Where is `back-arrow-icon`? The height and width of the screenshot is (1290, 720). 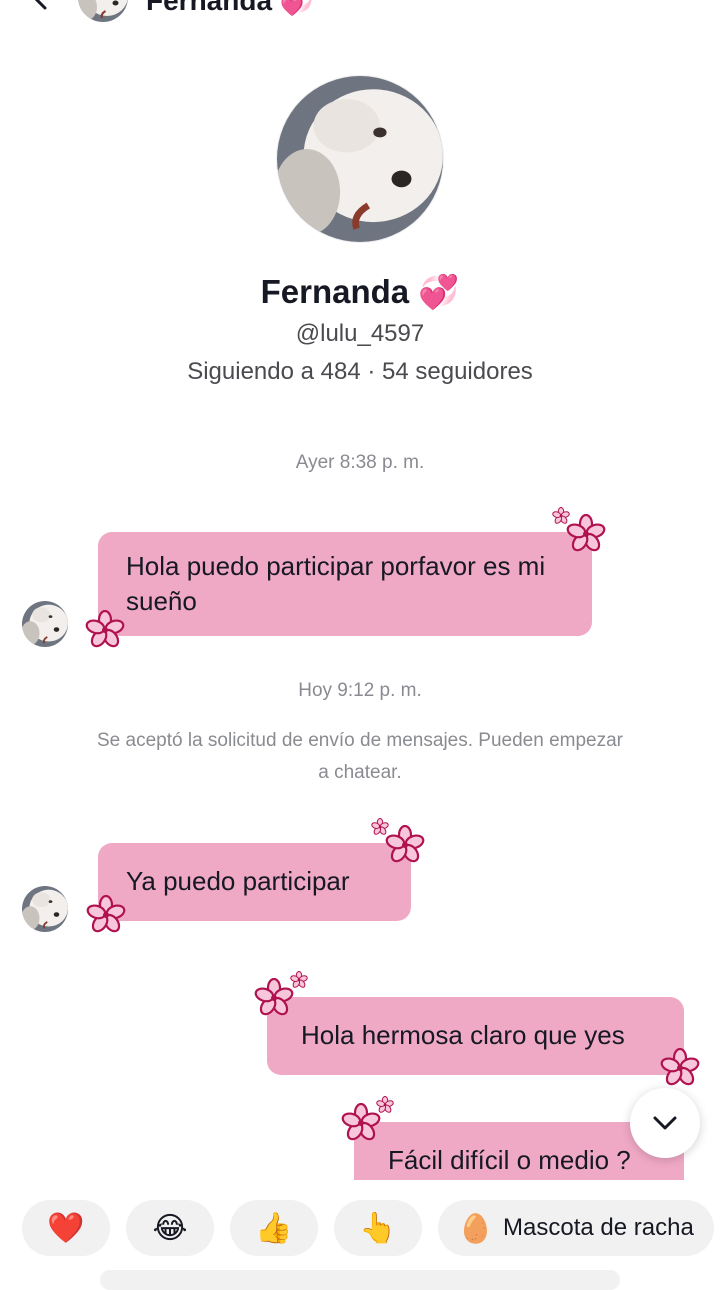
back-arrow-icon is located at coordinates (41, 5).